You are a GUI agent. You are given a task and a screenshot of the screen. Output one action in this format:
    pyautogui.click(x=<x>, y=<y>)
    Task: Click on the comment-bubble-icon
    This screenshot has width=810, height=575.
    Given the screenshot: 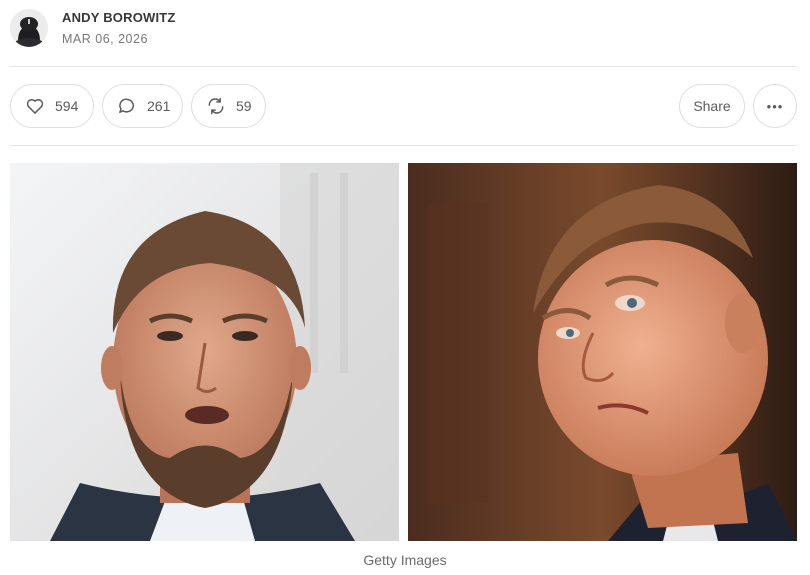 What is the action you would take?
    pyautogui.click(x=127, y=106)
    